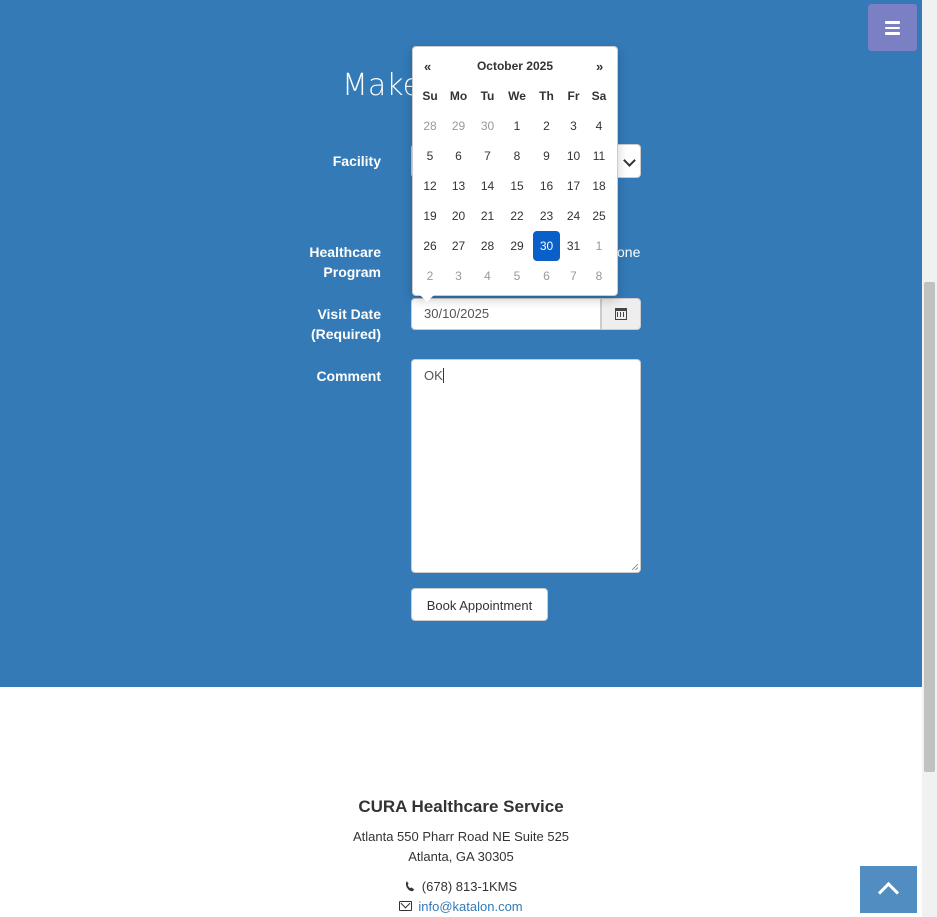  I want to click on resize-handle, so click(635, 567).